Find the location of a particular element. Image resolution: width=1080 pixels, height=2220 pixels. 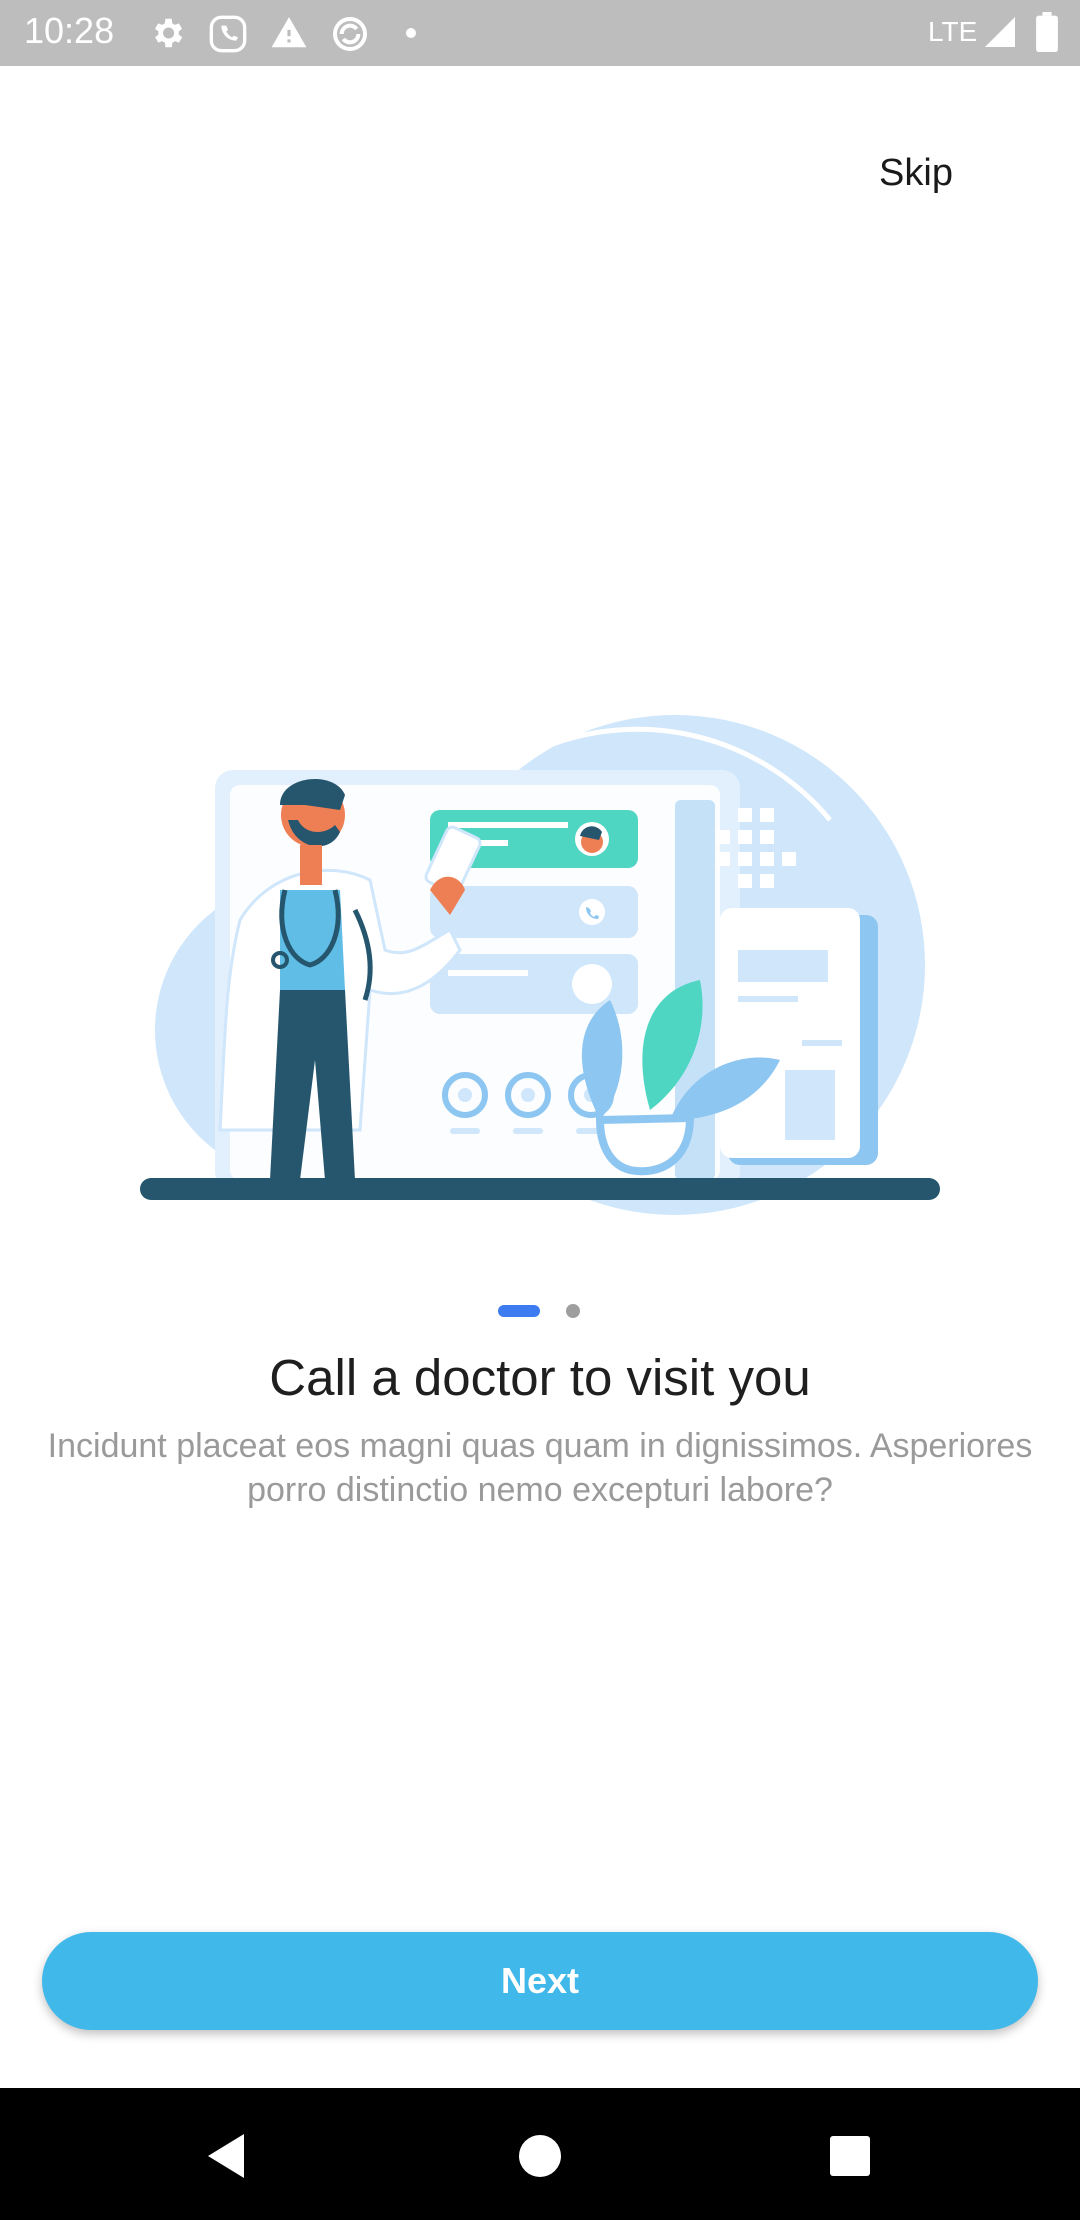

status-bar: 10:28 LTE is located at coordinates (540, 33).